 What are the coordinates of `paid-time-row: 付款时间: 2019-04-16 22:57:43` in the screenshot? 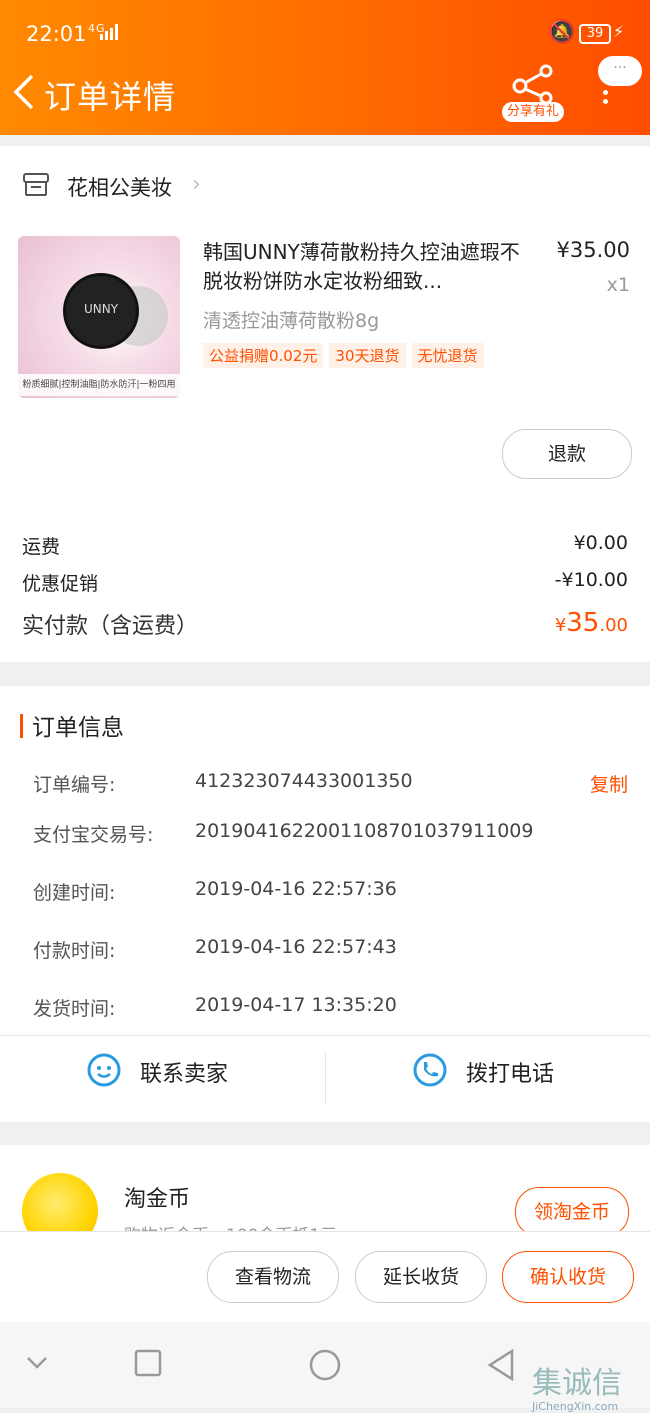 It's located at (215, 949).